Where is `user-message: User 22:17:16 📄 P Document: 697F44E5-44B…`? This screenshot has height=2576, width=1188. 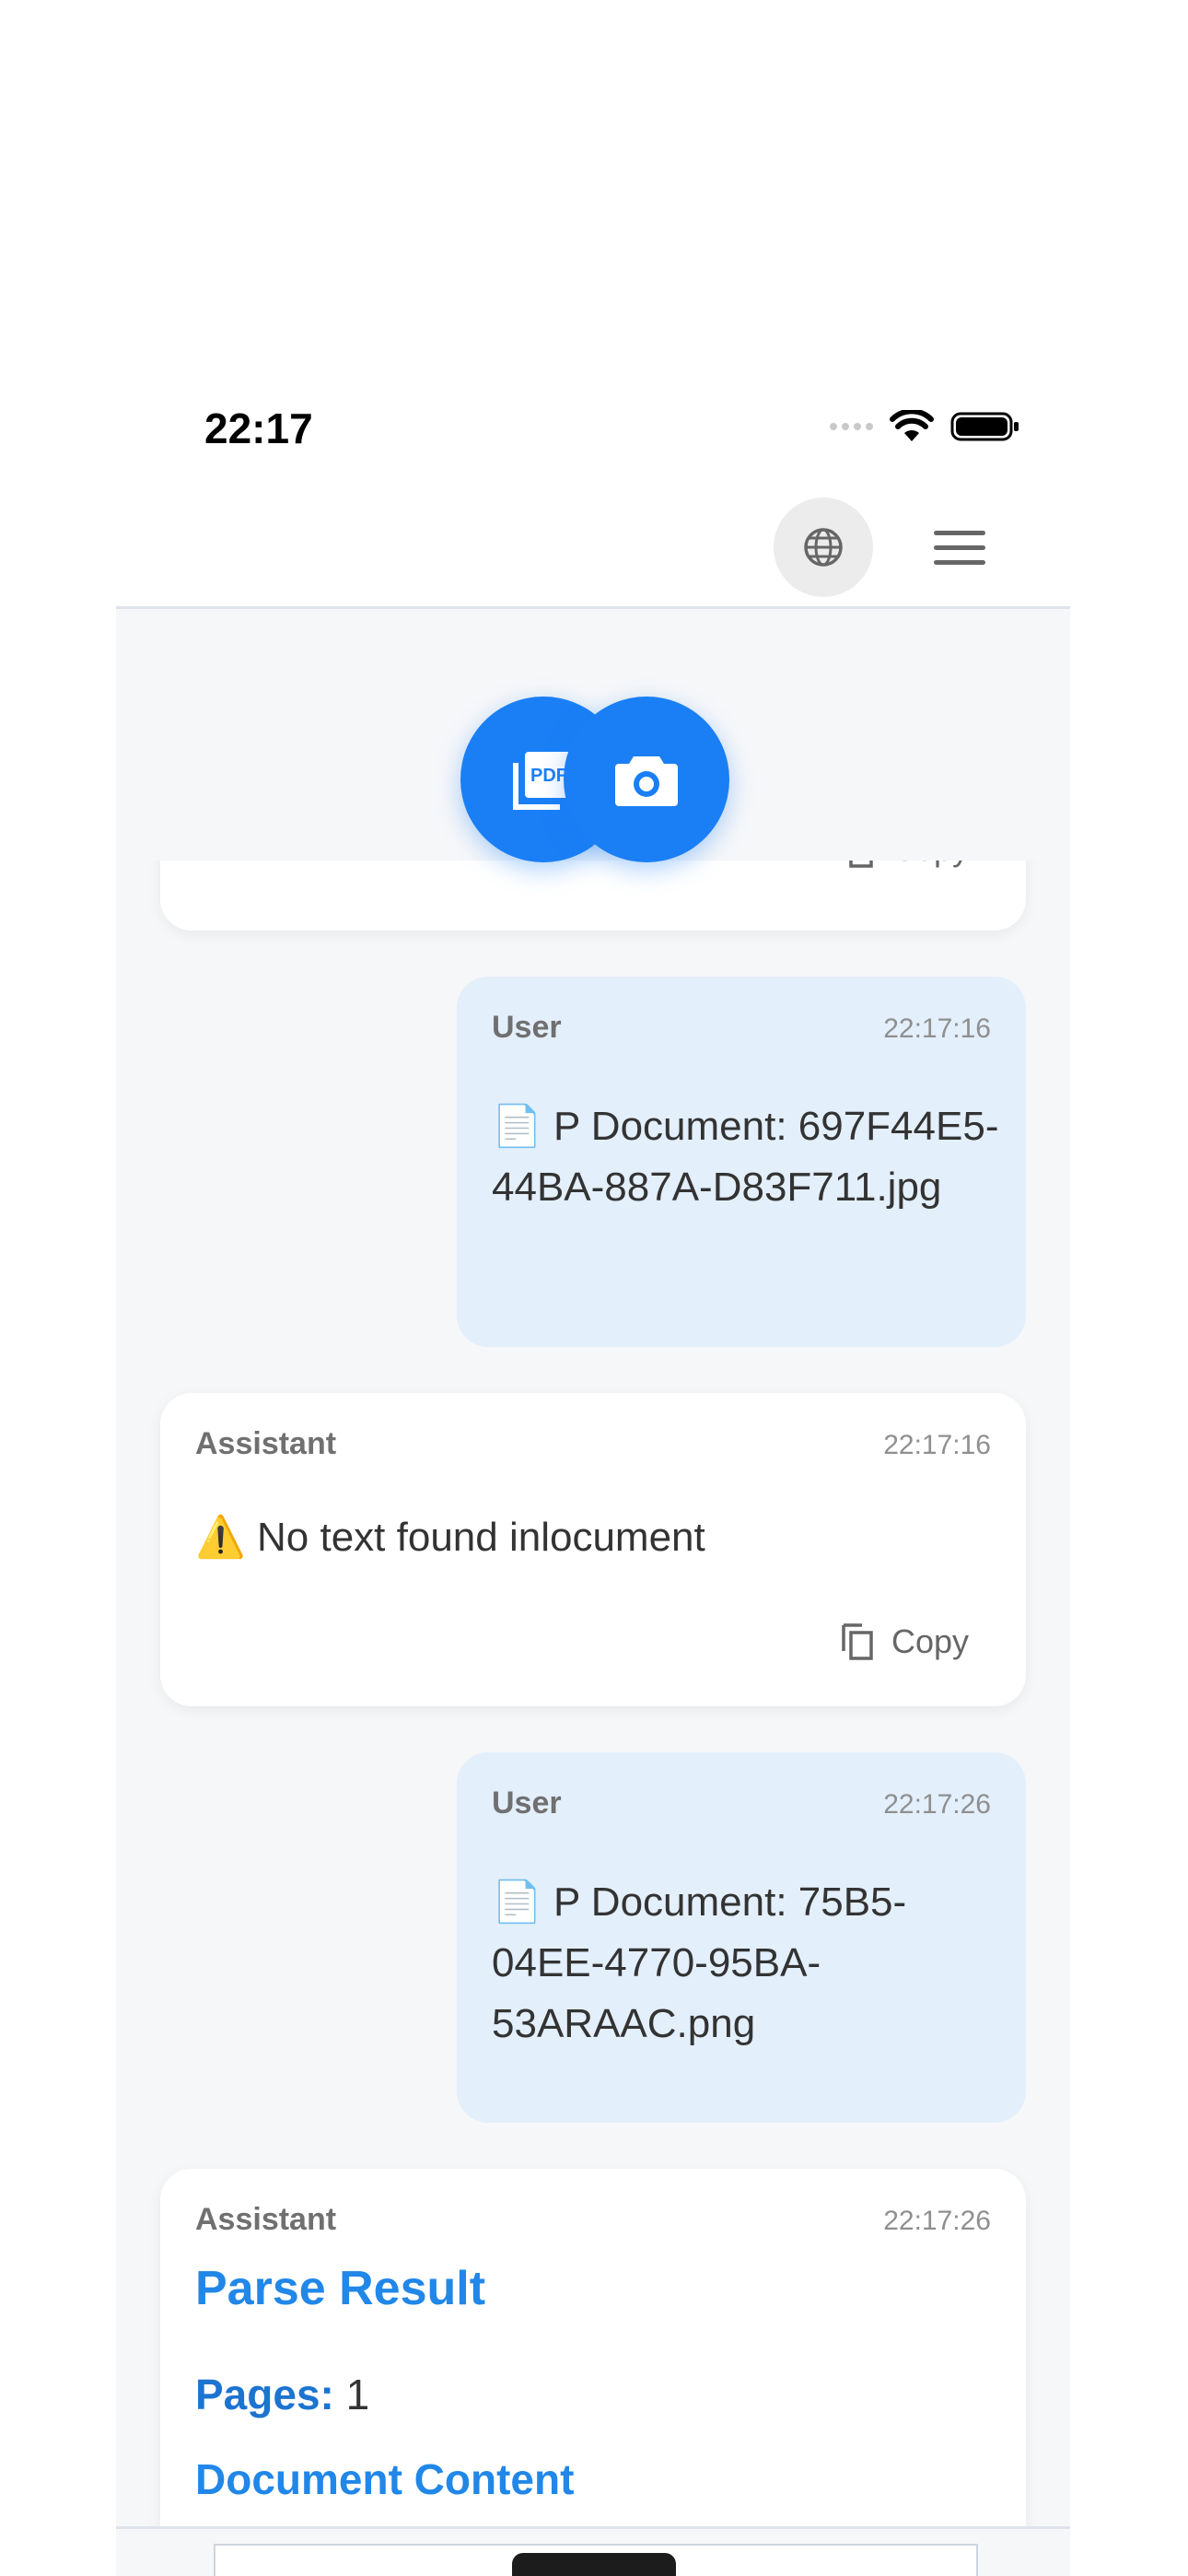
user-message: User 22:17:16 📄 P Document: 697F44E5-44B… is located at coordinates (741, 1162).